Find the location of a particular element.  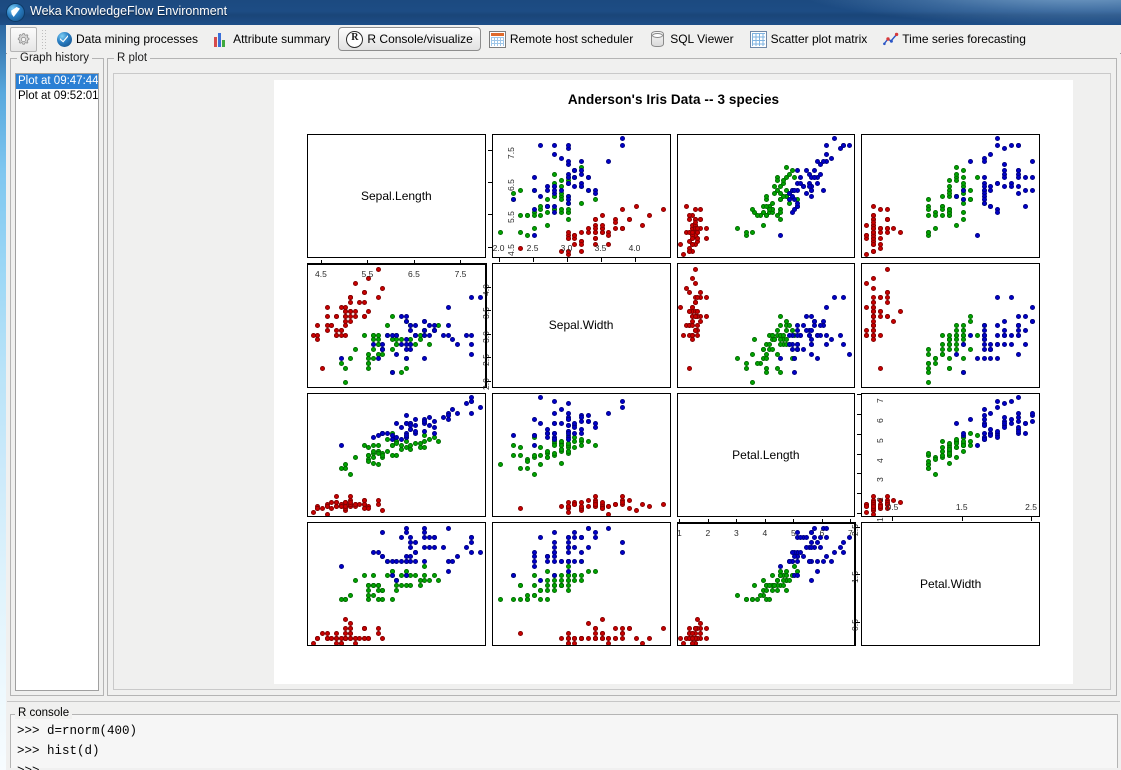

axis-spine is located at coordinates (862, 454).